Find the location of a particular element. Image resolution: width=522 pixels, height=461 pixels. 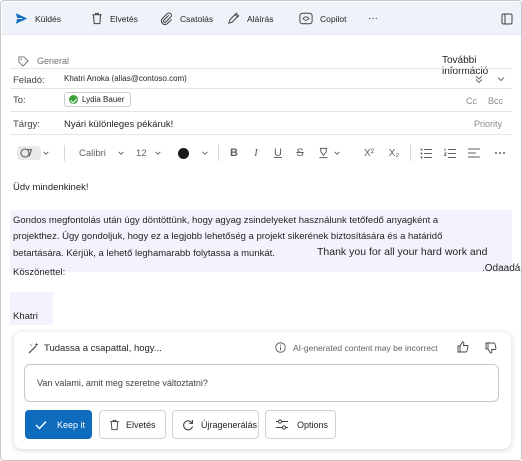

bullet-list-button is located at coordinates (426, 153).